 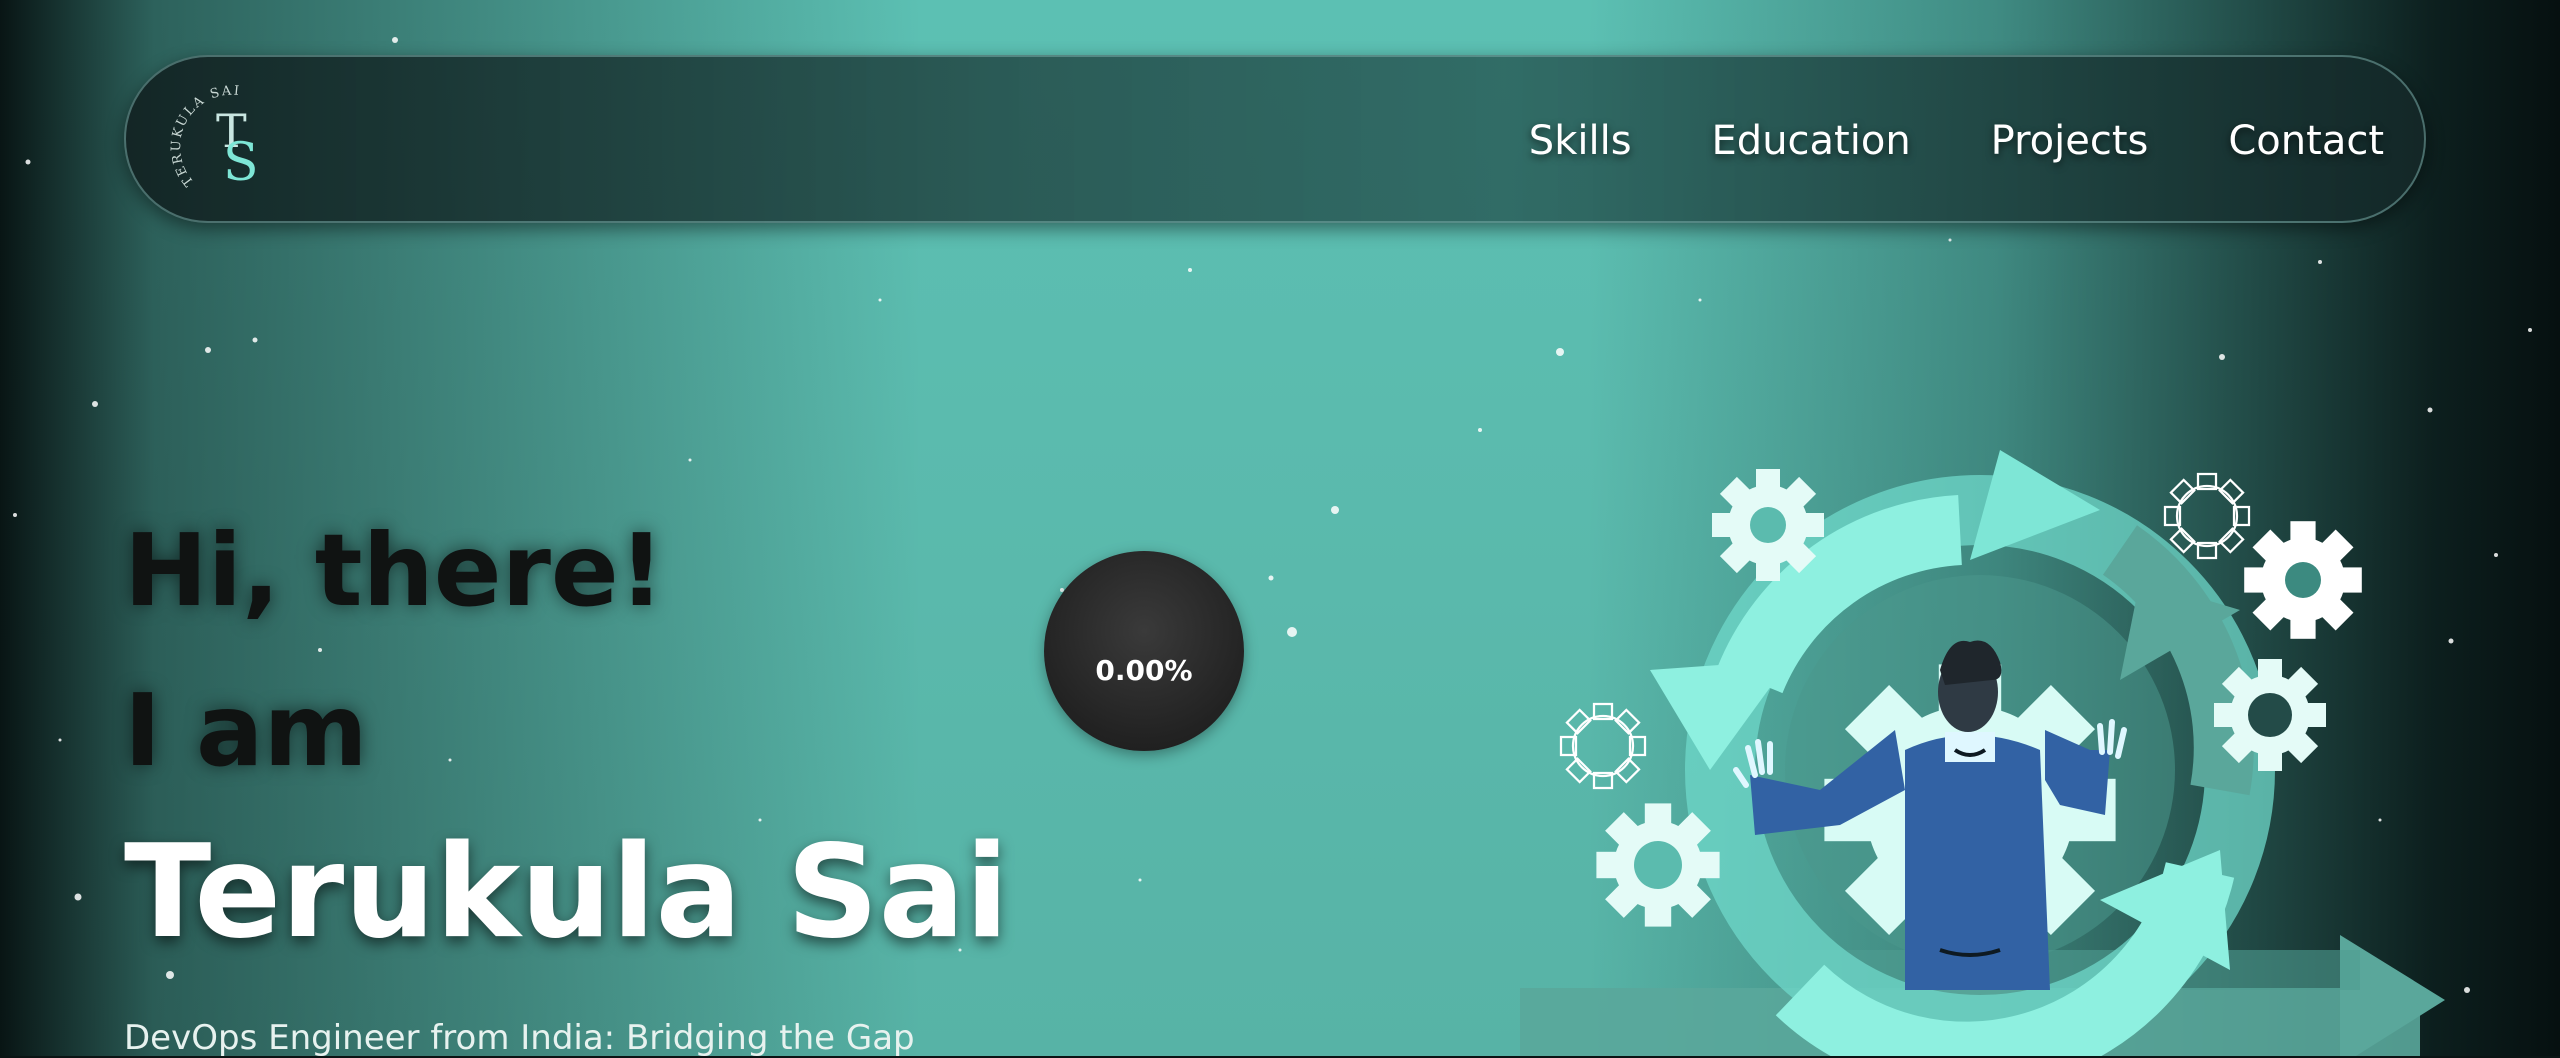 What do you see at coordinates (394, 570) in the screenshot?
I see `hero-greeting: Hi, there!` at bounding box center [394, 570].